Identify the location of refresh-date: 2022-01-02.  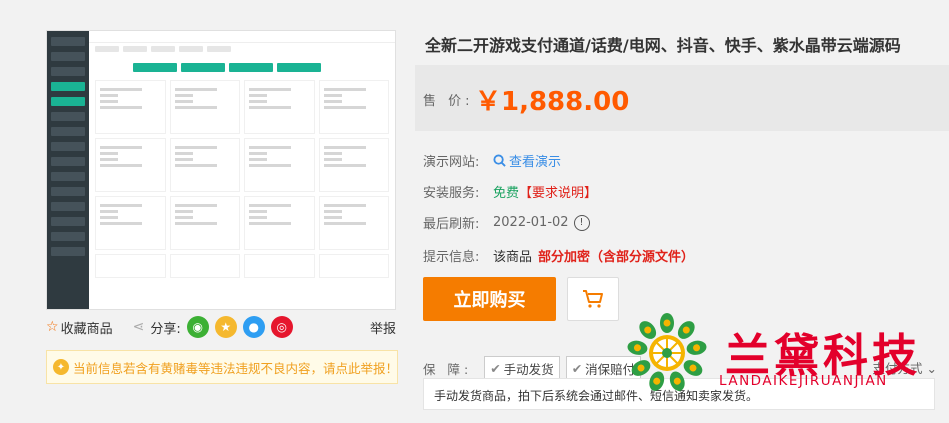
(531, 222).